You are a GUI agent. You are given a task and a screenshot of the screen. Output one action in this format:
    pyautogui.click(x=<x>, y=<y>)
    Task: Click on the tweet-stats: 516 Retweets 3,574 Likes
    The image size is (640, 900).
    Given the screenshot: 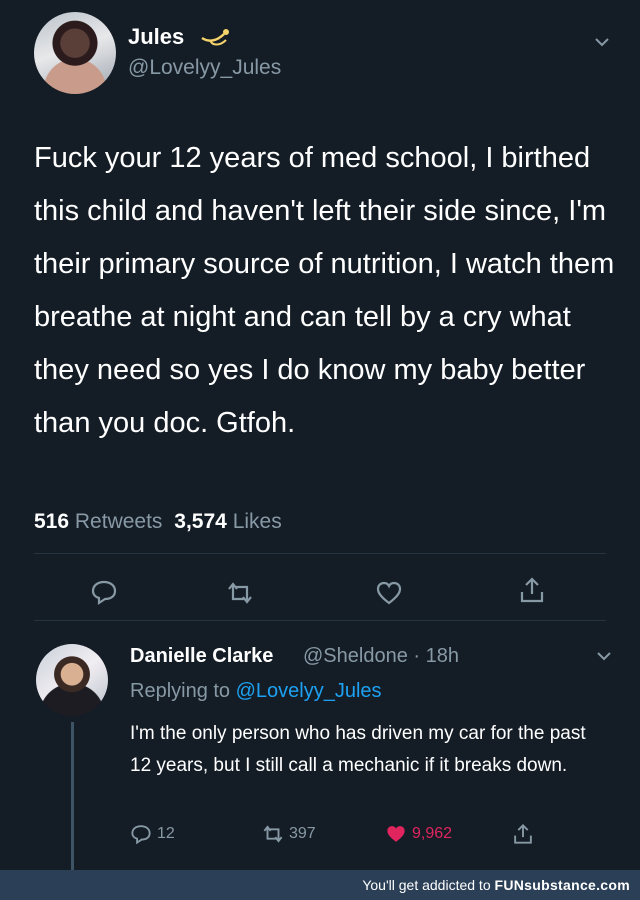 What is the action you would take?
    pyautogui.click(x=158, y=522)
    